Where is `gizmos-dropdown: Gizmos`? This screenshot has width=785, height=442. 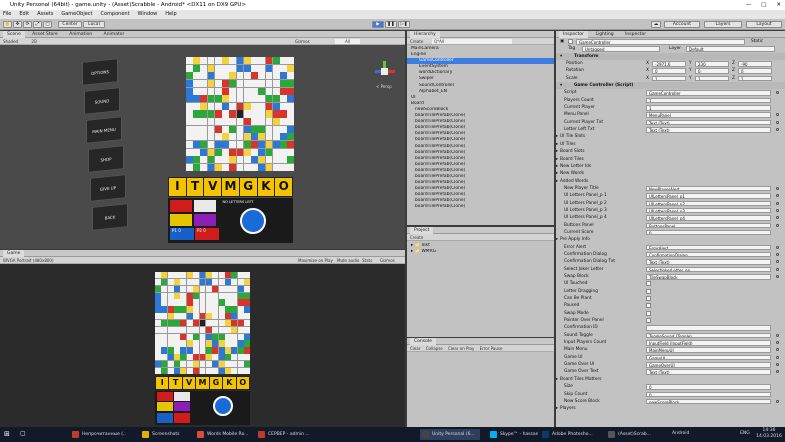 gizmos-dropdown: Gizmos is located at coordinates (302, 41).